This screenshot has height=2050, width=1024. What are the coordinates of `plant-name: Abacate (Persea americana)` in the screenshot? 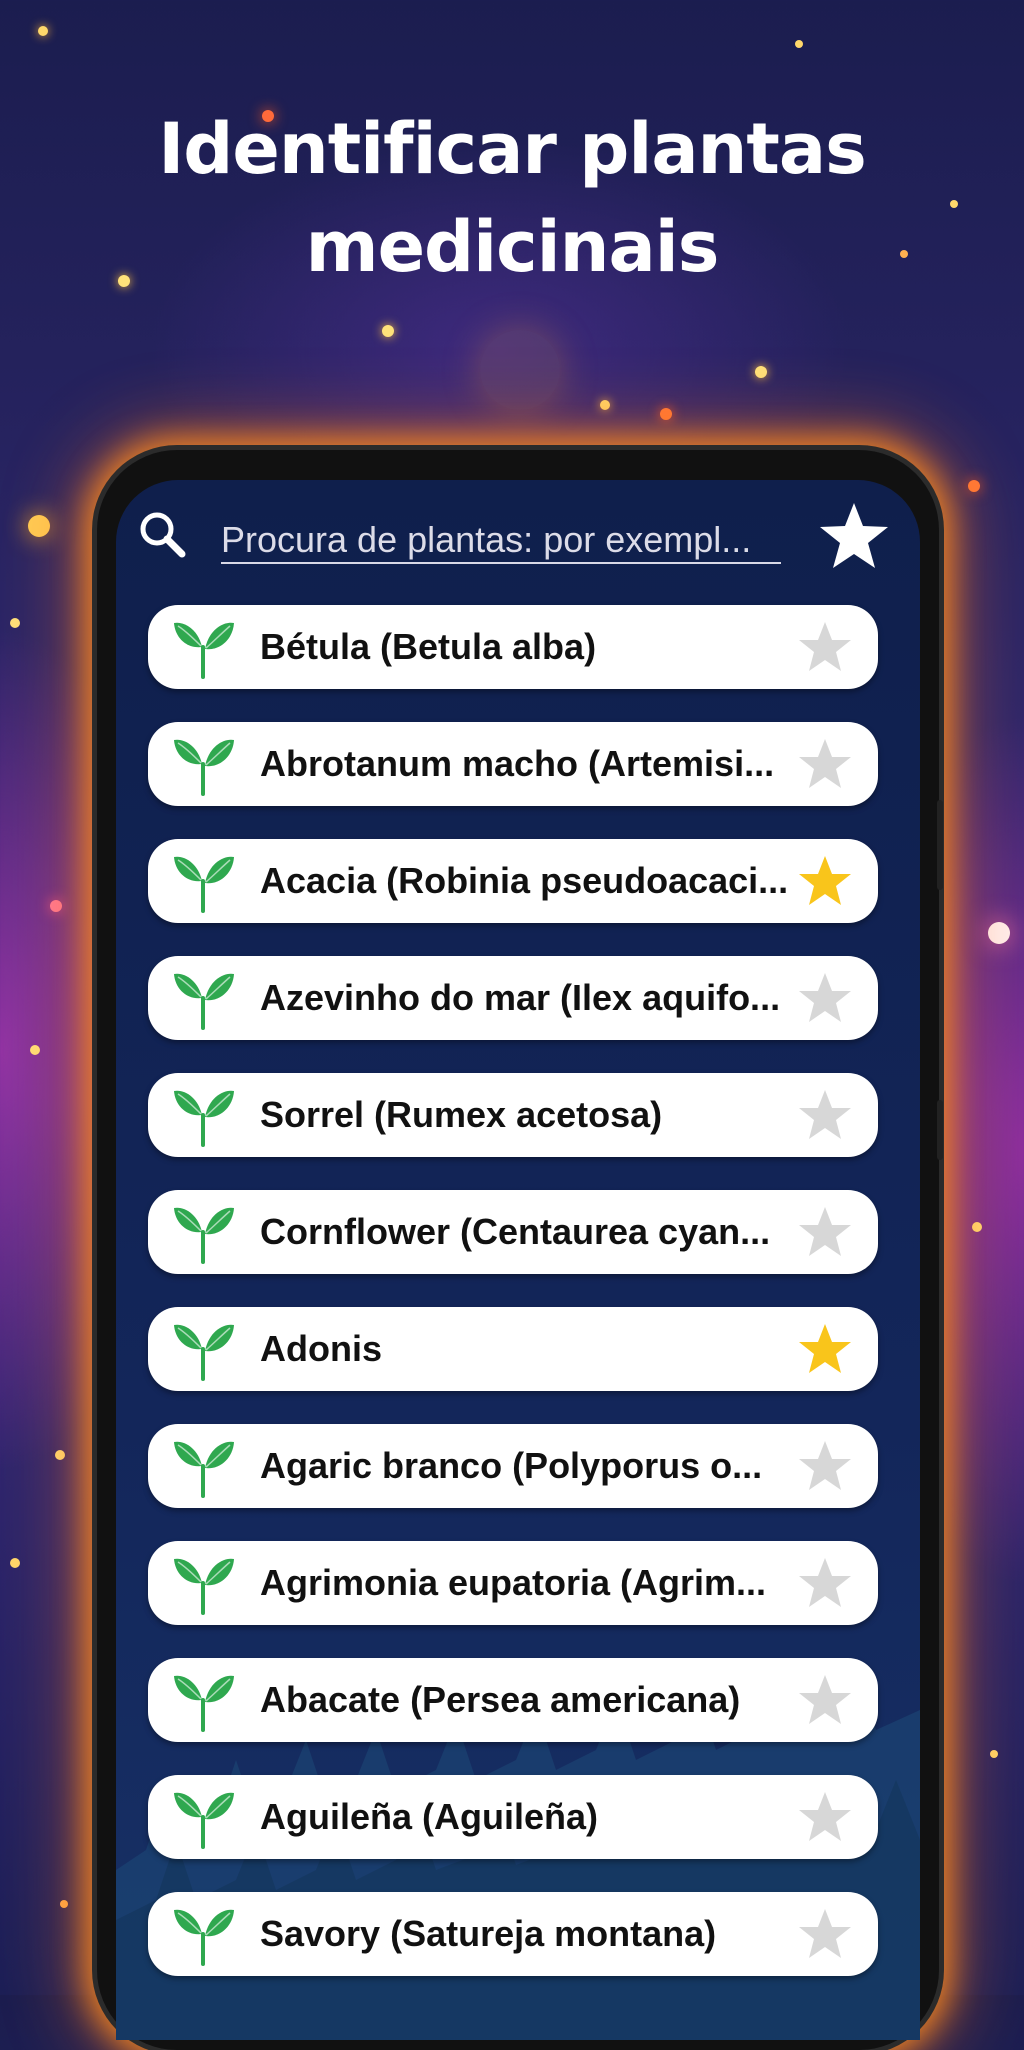 It's located at (500, 1699).